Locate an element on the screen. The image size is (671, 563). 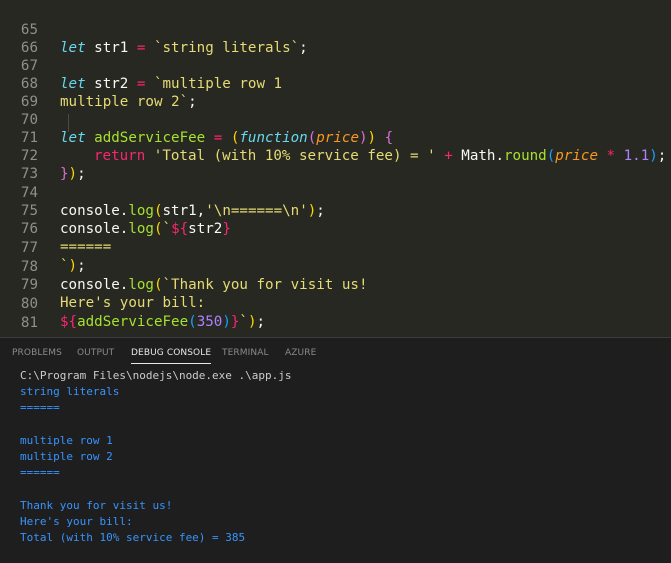
code-line: 68 multiple row 2`; is located at coordinates (98, 83).